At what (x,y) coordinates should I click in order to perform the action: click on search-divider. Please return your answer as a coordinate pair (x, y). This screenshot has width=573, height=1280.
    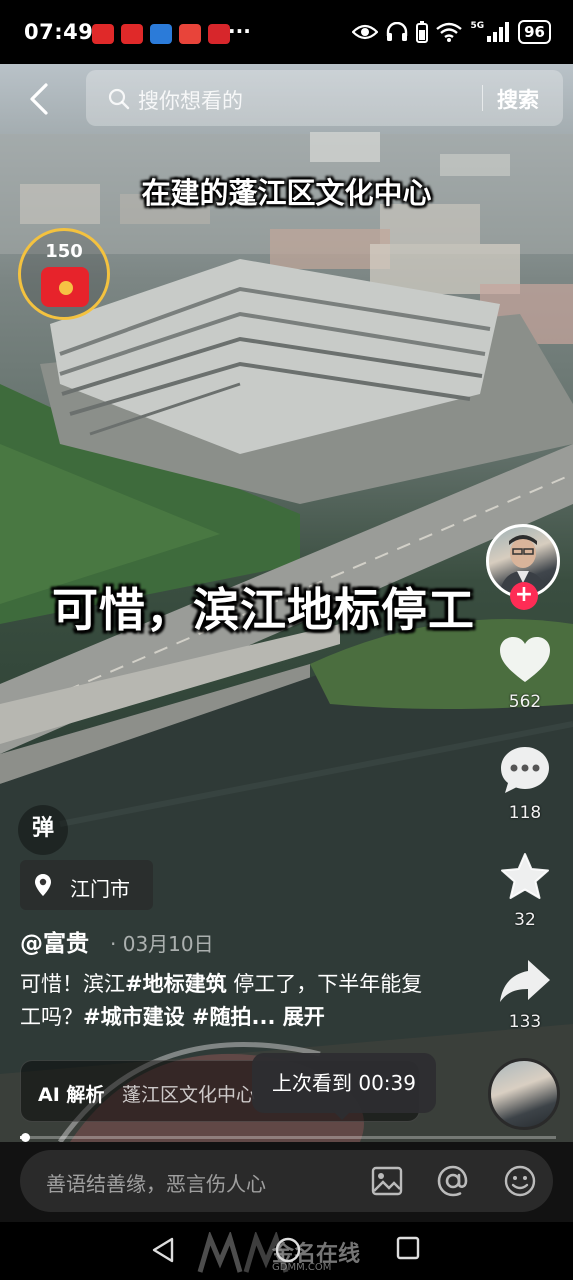
    Looking at the image, I should click on (482, 98).